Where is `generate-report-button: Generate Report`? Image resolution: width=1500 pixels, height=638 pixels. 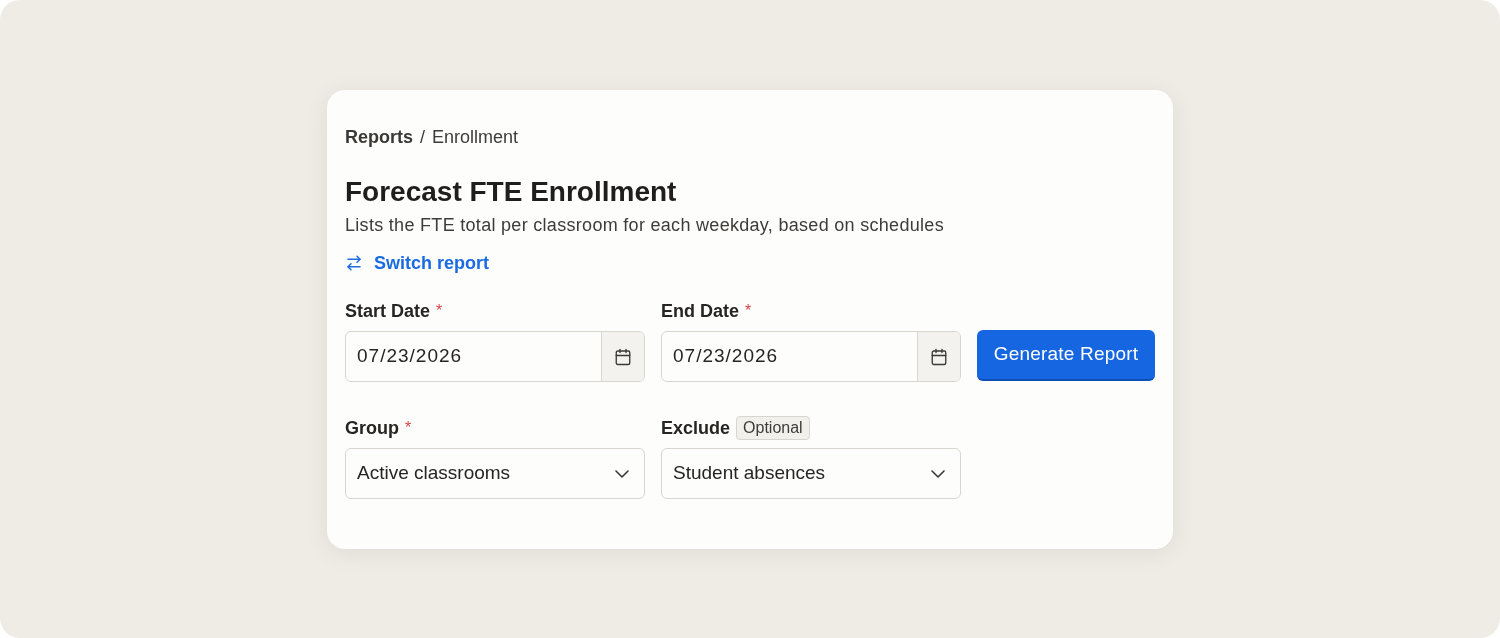 generate-report-button: Generate Report is located at coordinates (1066, 355).